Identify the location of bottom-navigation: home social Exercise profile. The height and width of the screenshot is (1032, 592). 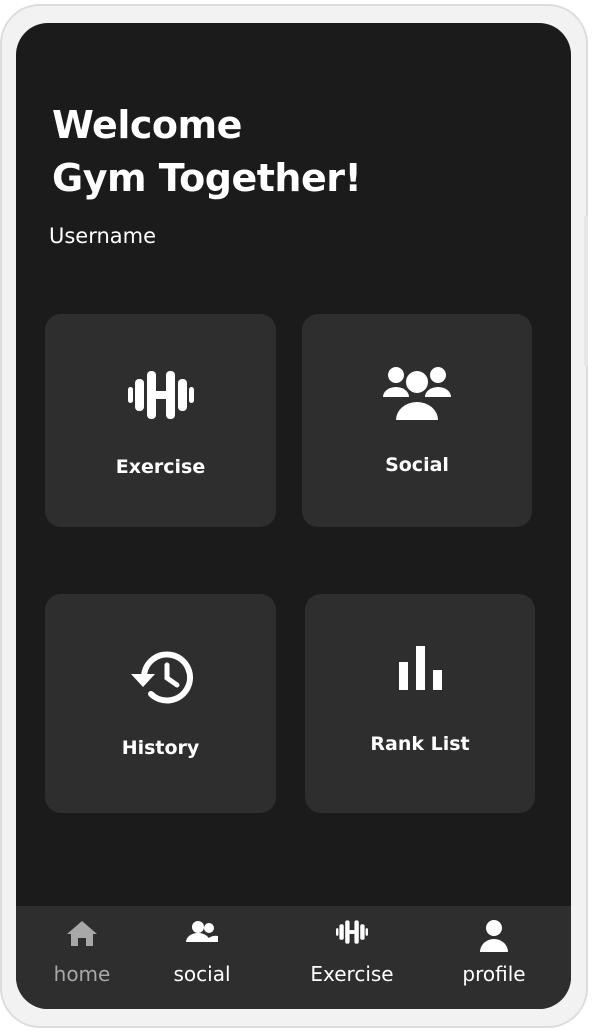
(293, 957).